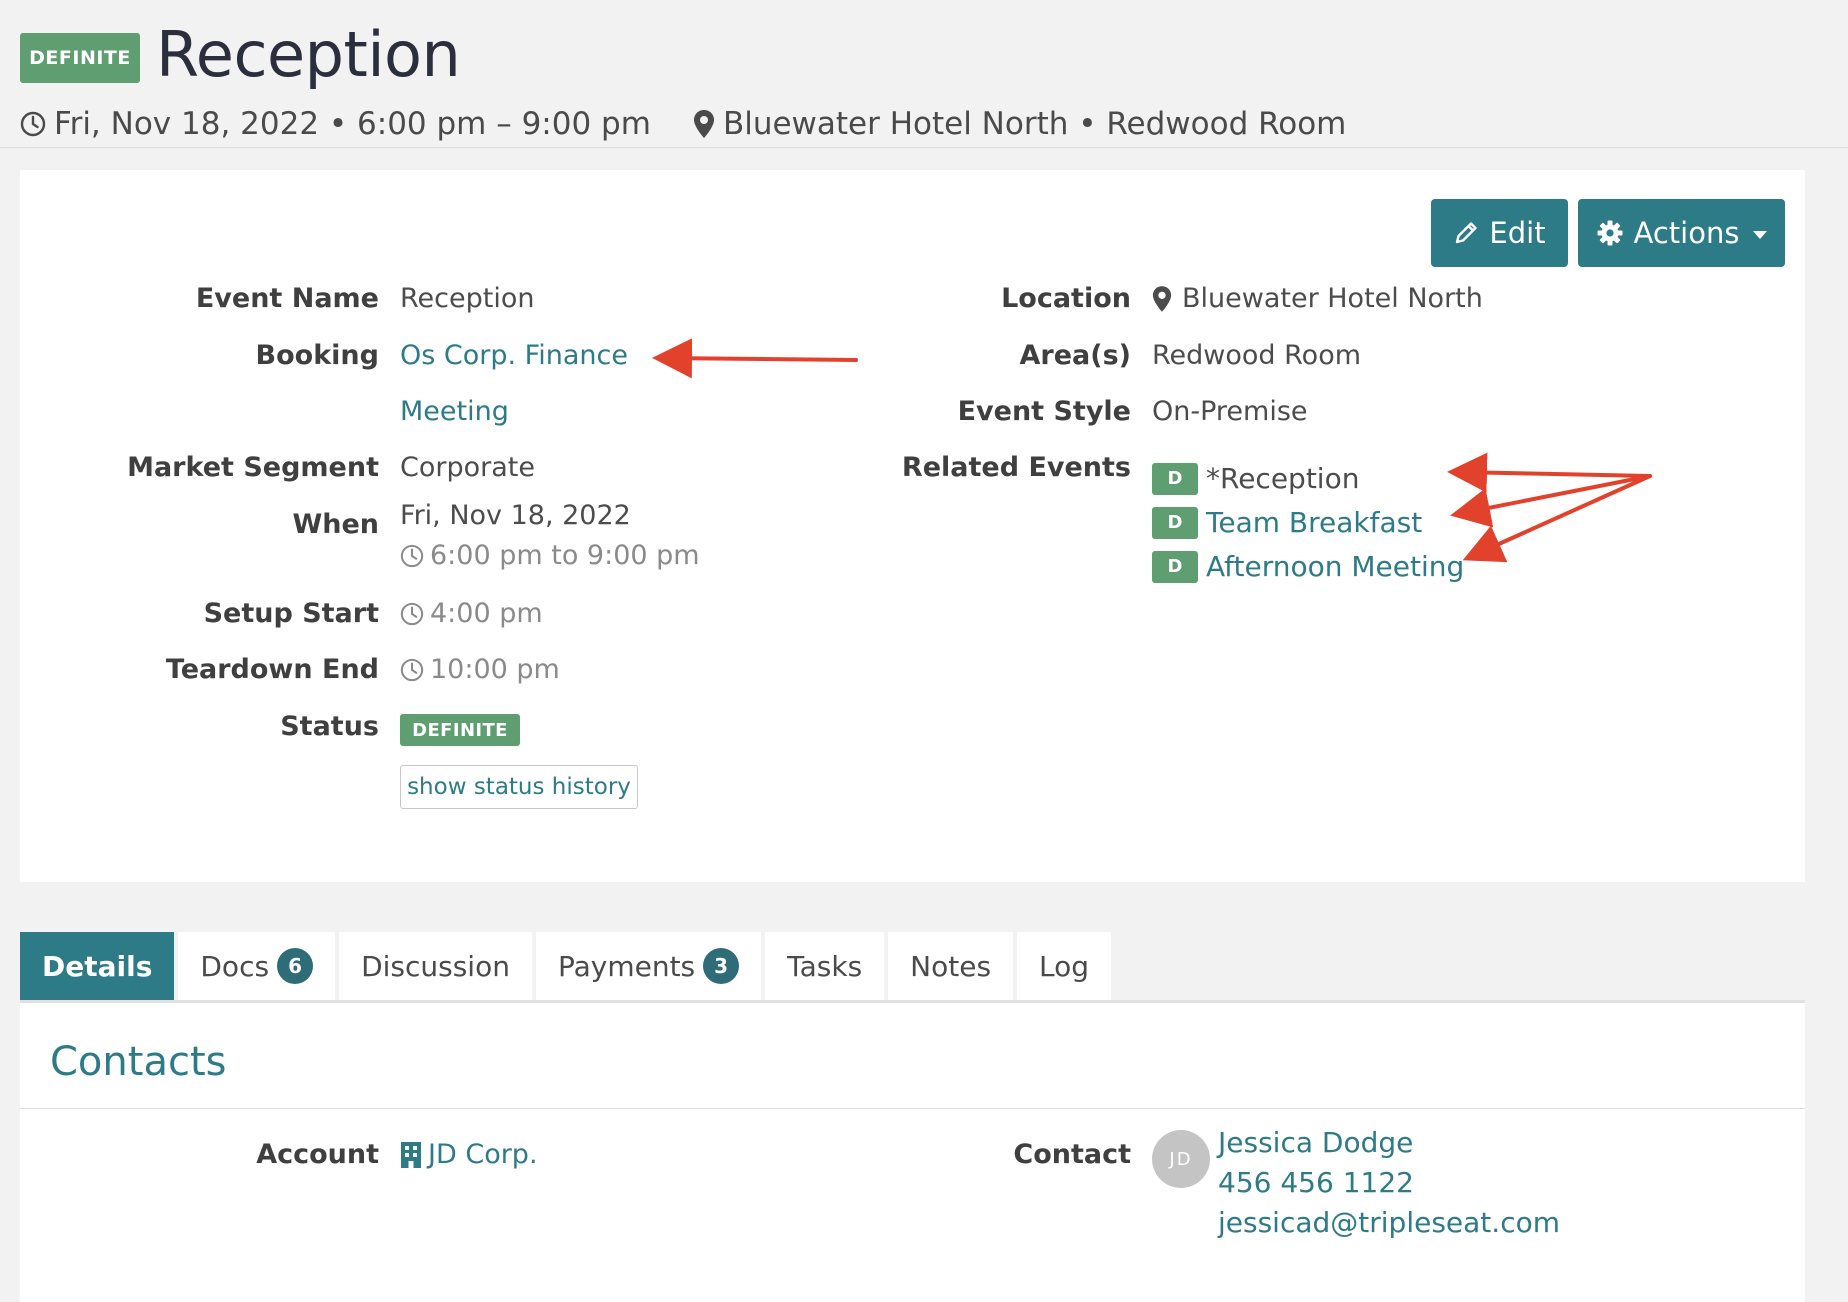  Describe the element at coordinates (565, 555) in the screenshot. I see `when-time-text: 6:00 pm to 9:00 pm` at that location.